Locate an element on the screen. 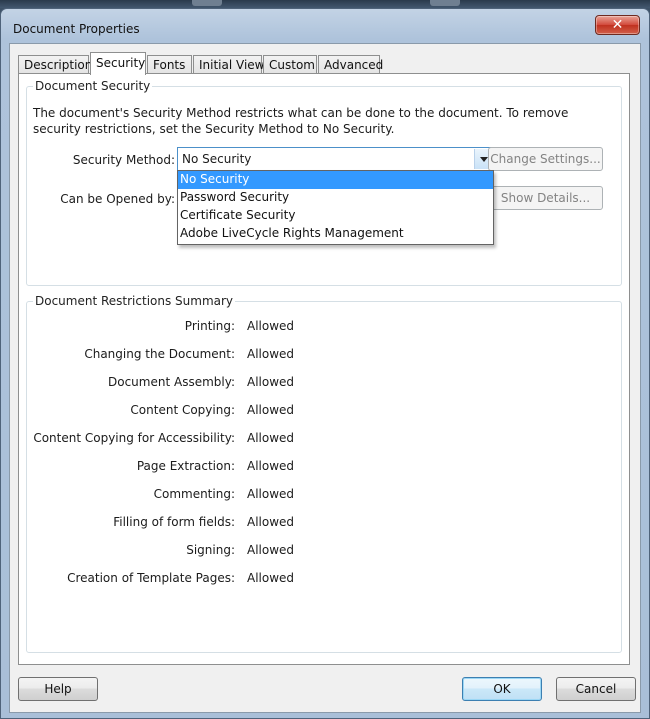 This screenshot has width=650, height=719. restriction-value-printing: Allowed is located at coordinates (271, 326).